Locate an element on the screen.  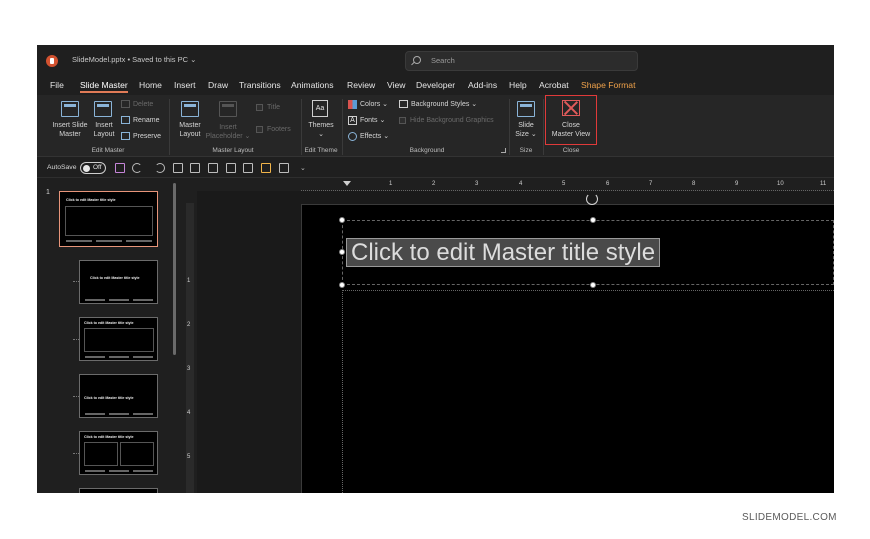
picture-icon is located at coordinates (213, 168).